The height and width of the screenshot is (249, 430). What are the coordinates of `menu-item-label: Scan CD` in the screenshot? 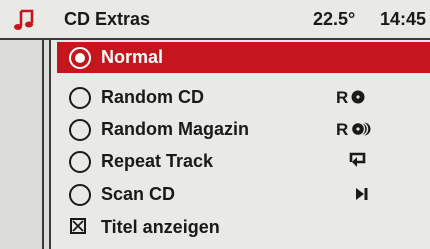 It's located at (138, 194).